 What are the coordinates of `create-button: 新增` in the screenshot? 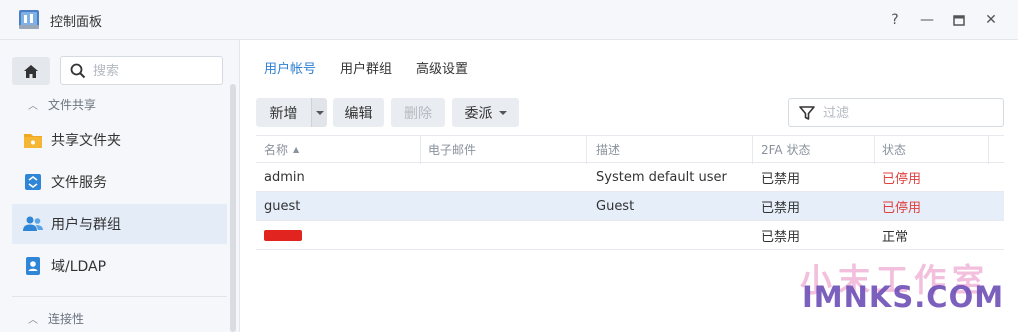 It's located at (283, 112).